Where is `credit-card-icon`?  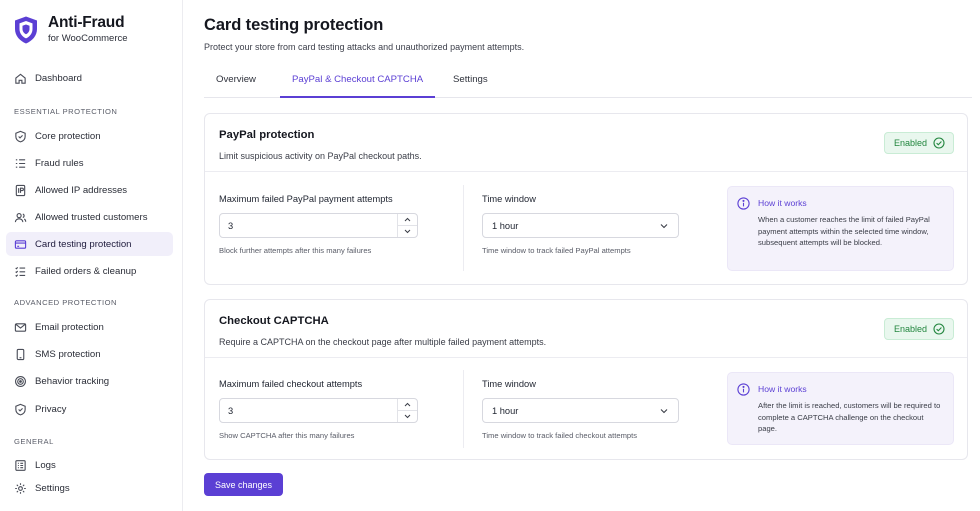
credit-card-icon is located at coordinates (20, 244).